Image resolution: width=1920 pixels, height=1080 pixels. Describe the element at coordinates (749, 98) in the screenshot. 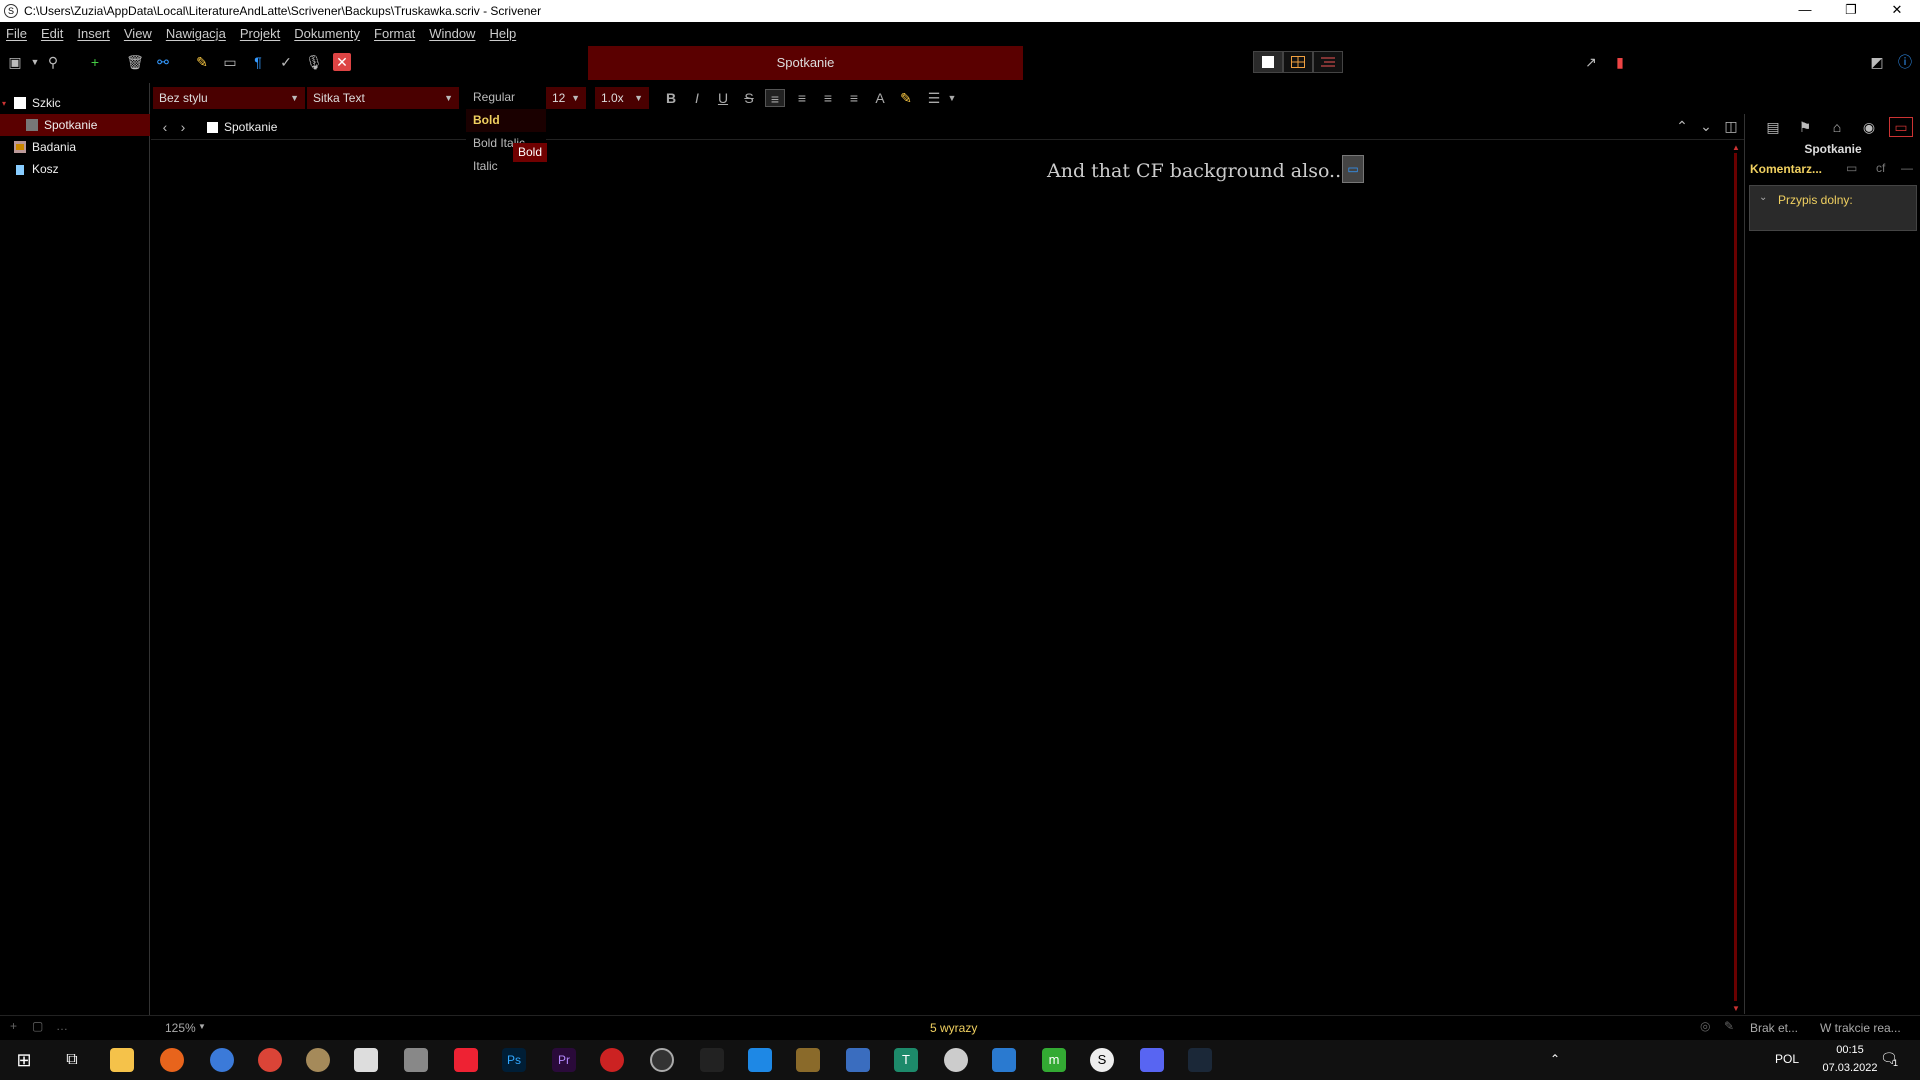

I see `strikethrough-button: S` at that location.